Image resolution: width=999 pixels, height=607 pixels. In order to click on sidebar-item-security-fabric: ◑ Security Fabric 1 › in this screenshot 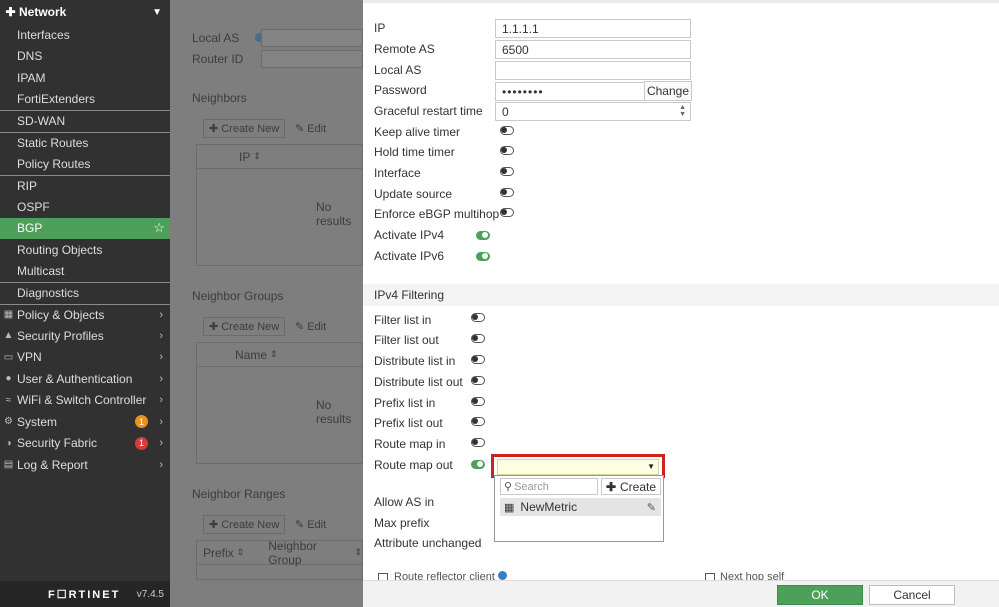, I will do `click(85, 444)`.